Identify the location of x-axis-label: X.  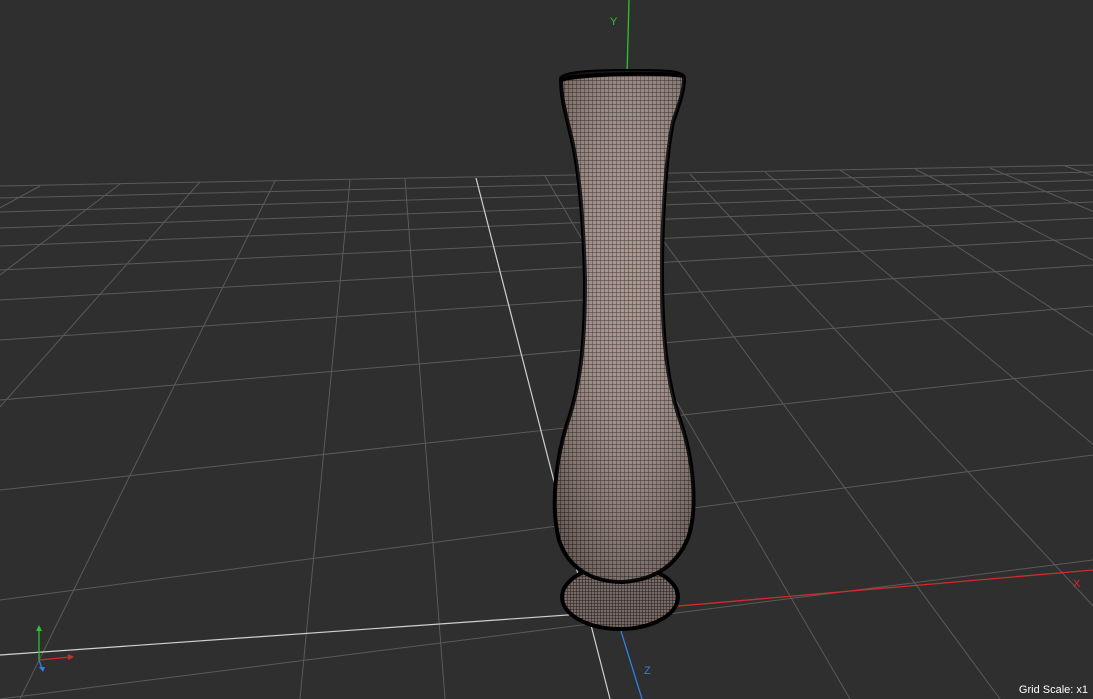
(1077, 584).